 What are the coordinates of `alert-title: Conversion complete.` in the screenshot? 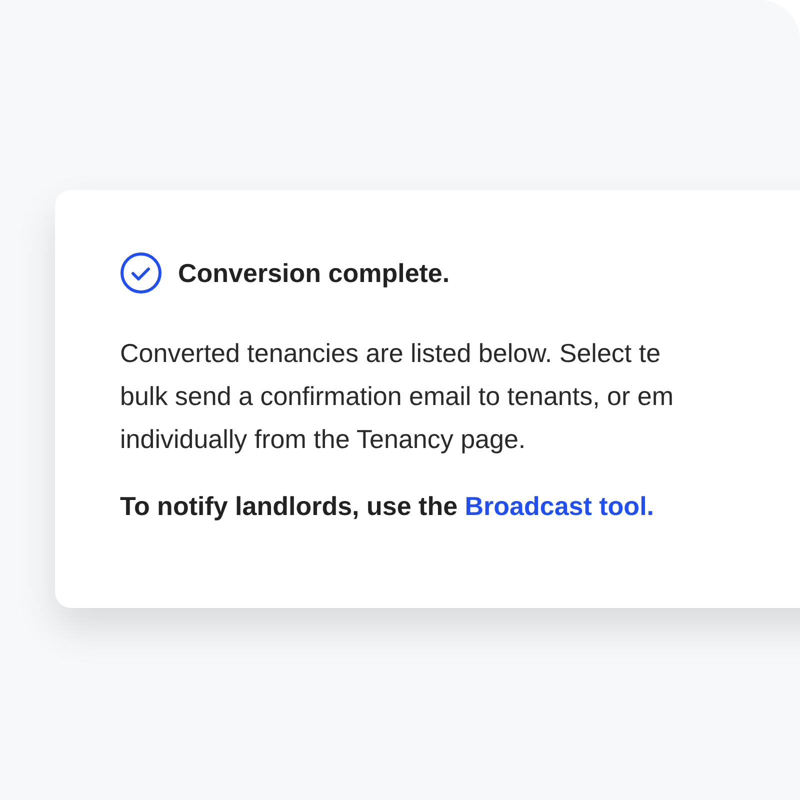 It's located at (314, 273).